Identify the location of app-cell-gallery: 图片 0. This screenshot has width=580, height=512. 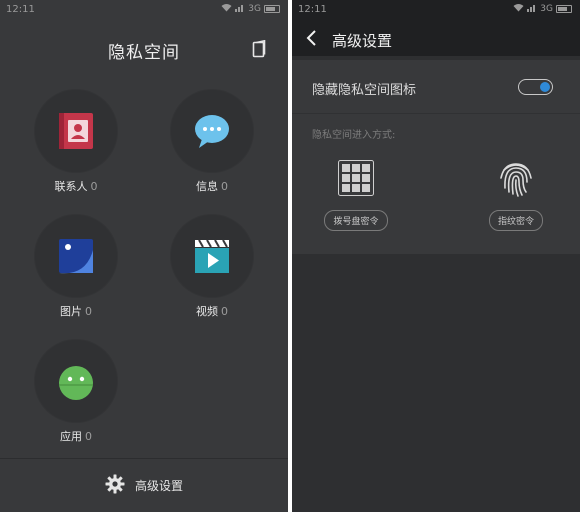
(76, 267).